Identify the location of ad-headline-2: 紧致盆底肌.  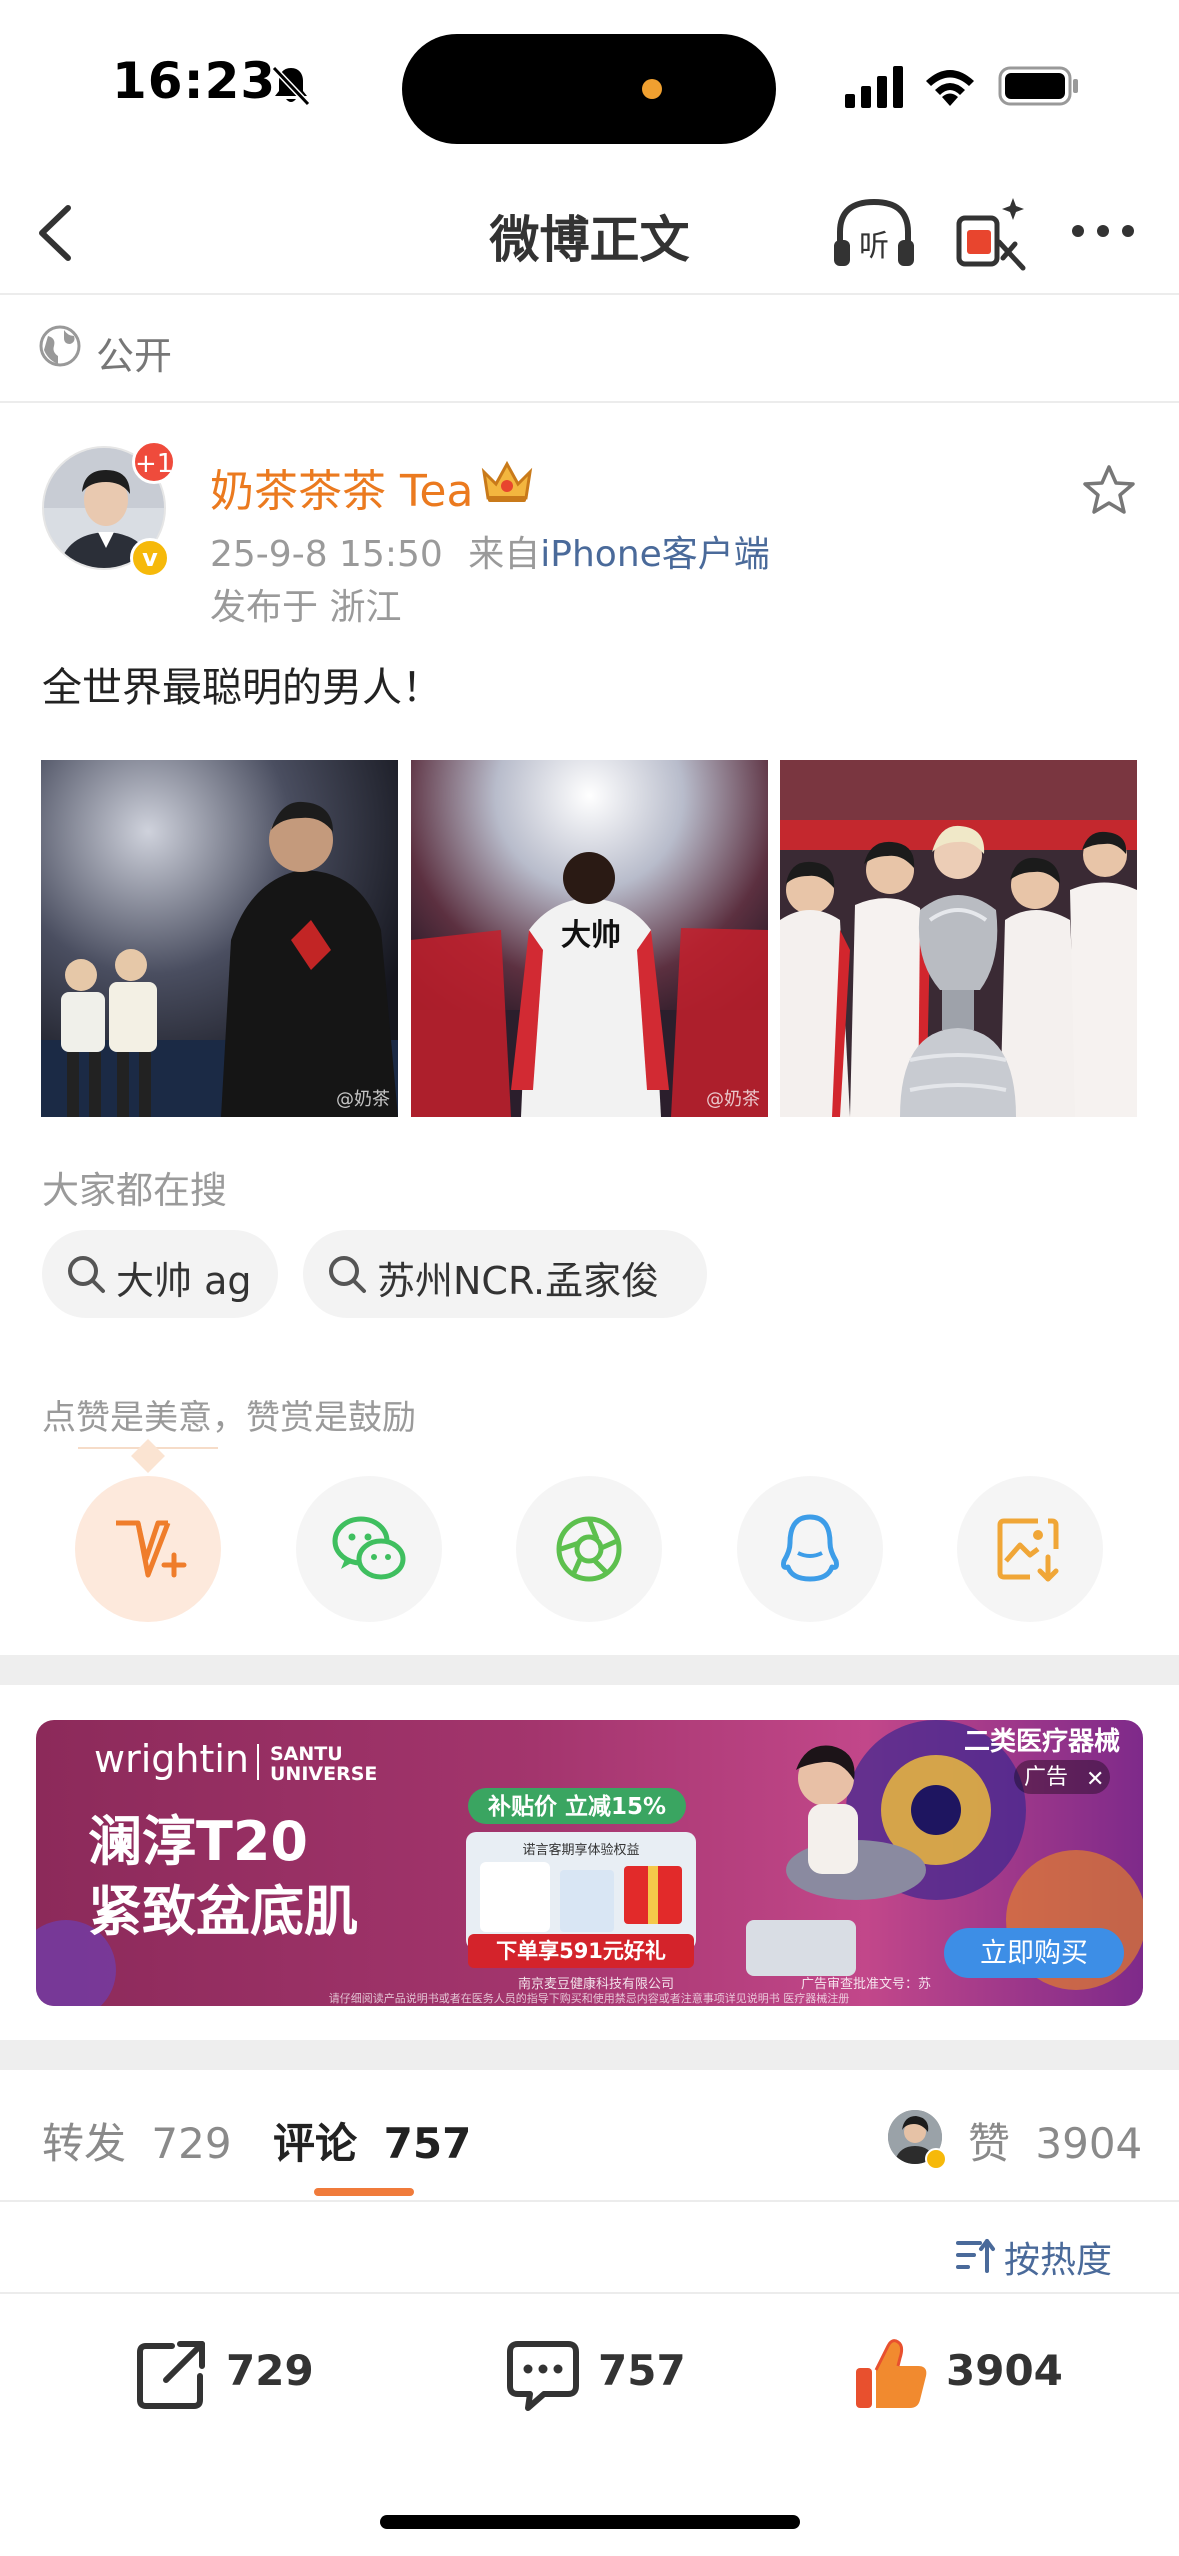
(223, 1911).